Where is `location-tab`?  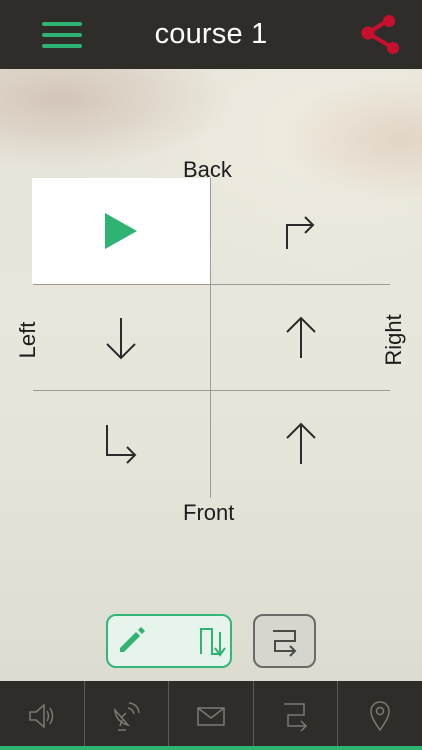
location-tab is located at coordinates (380, 715).